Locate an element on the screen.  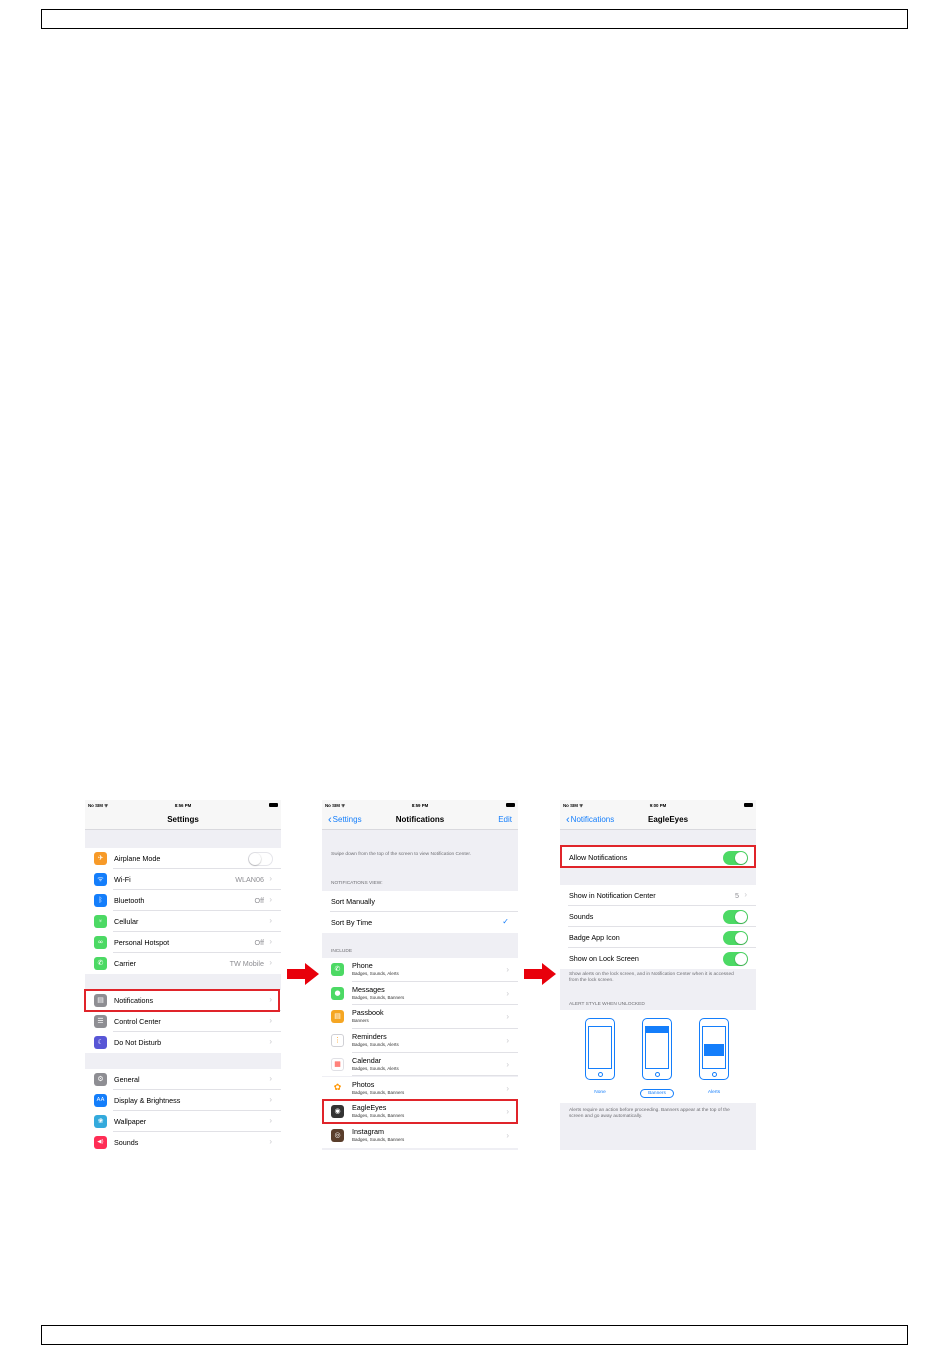
row-label: Cellular is located at coordinates (126, 921).